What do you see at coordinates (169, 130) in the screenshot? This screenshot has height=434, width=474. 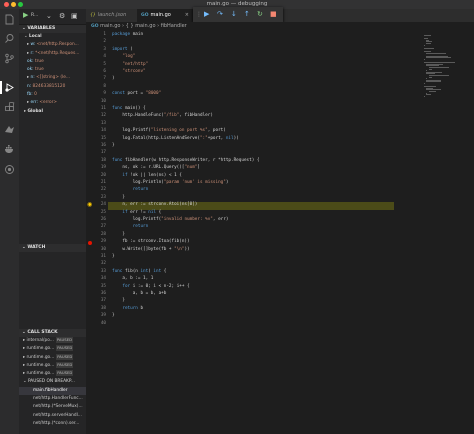 I see `code-line: log.Printf("listening on port %s", port)` at bounding box center [169, 130].